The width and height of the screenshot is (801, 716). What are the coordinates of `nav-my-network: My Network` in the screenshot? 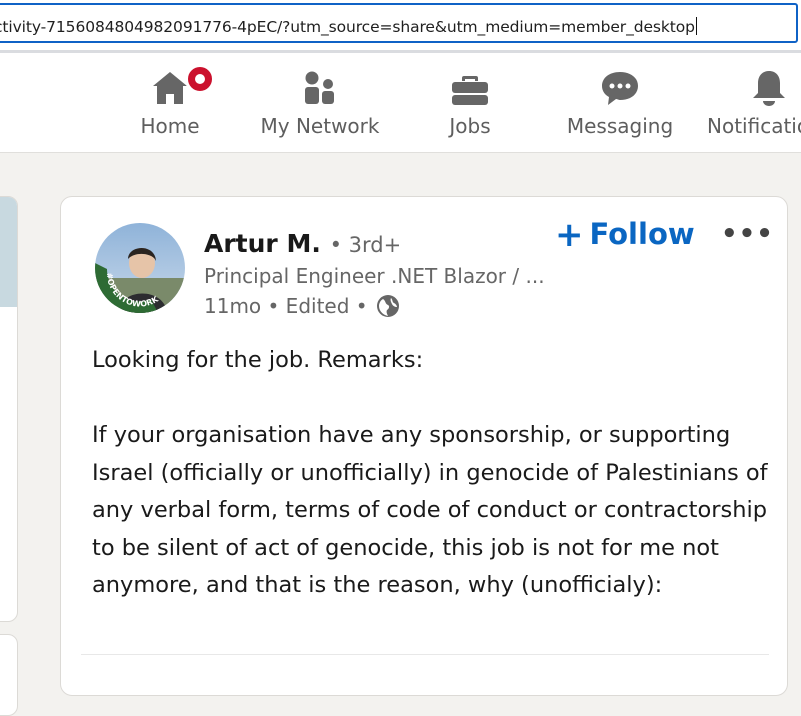 It's located at (320, 102).